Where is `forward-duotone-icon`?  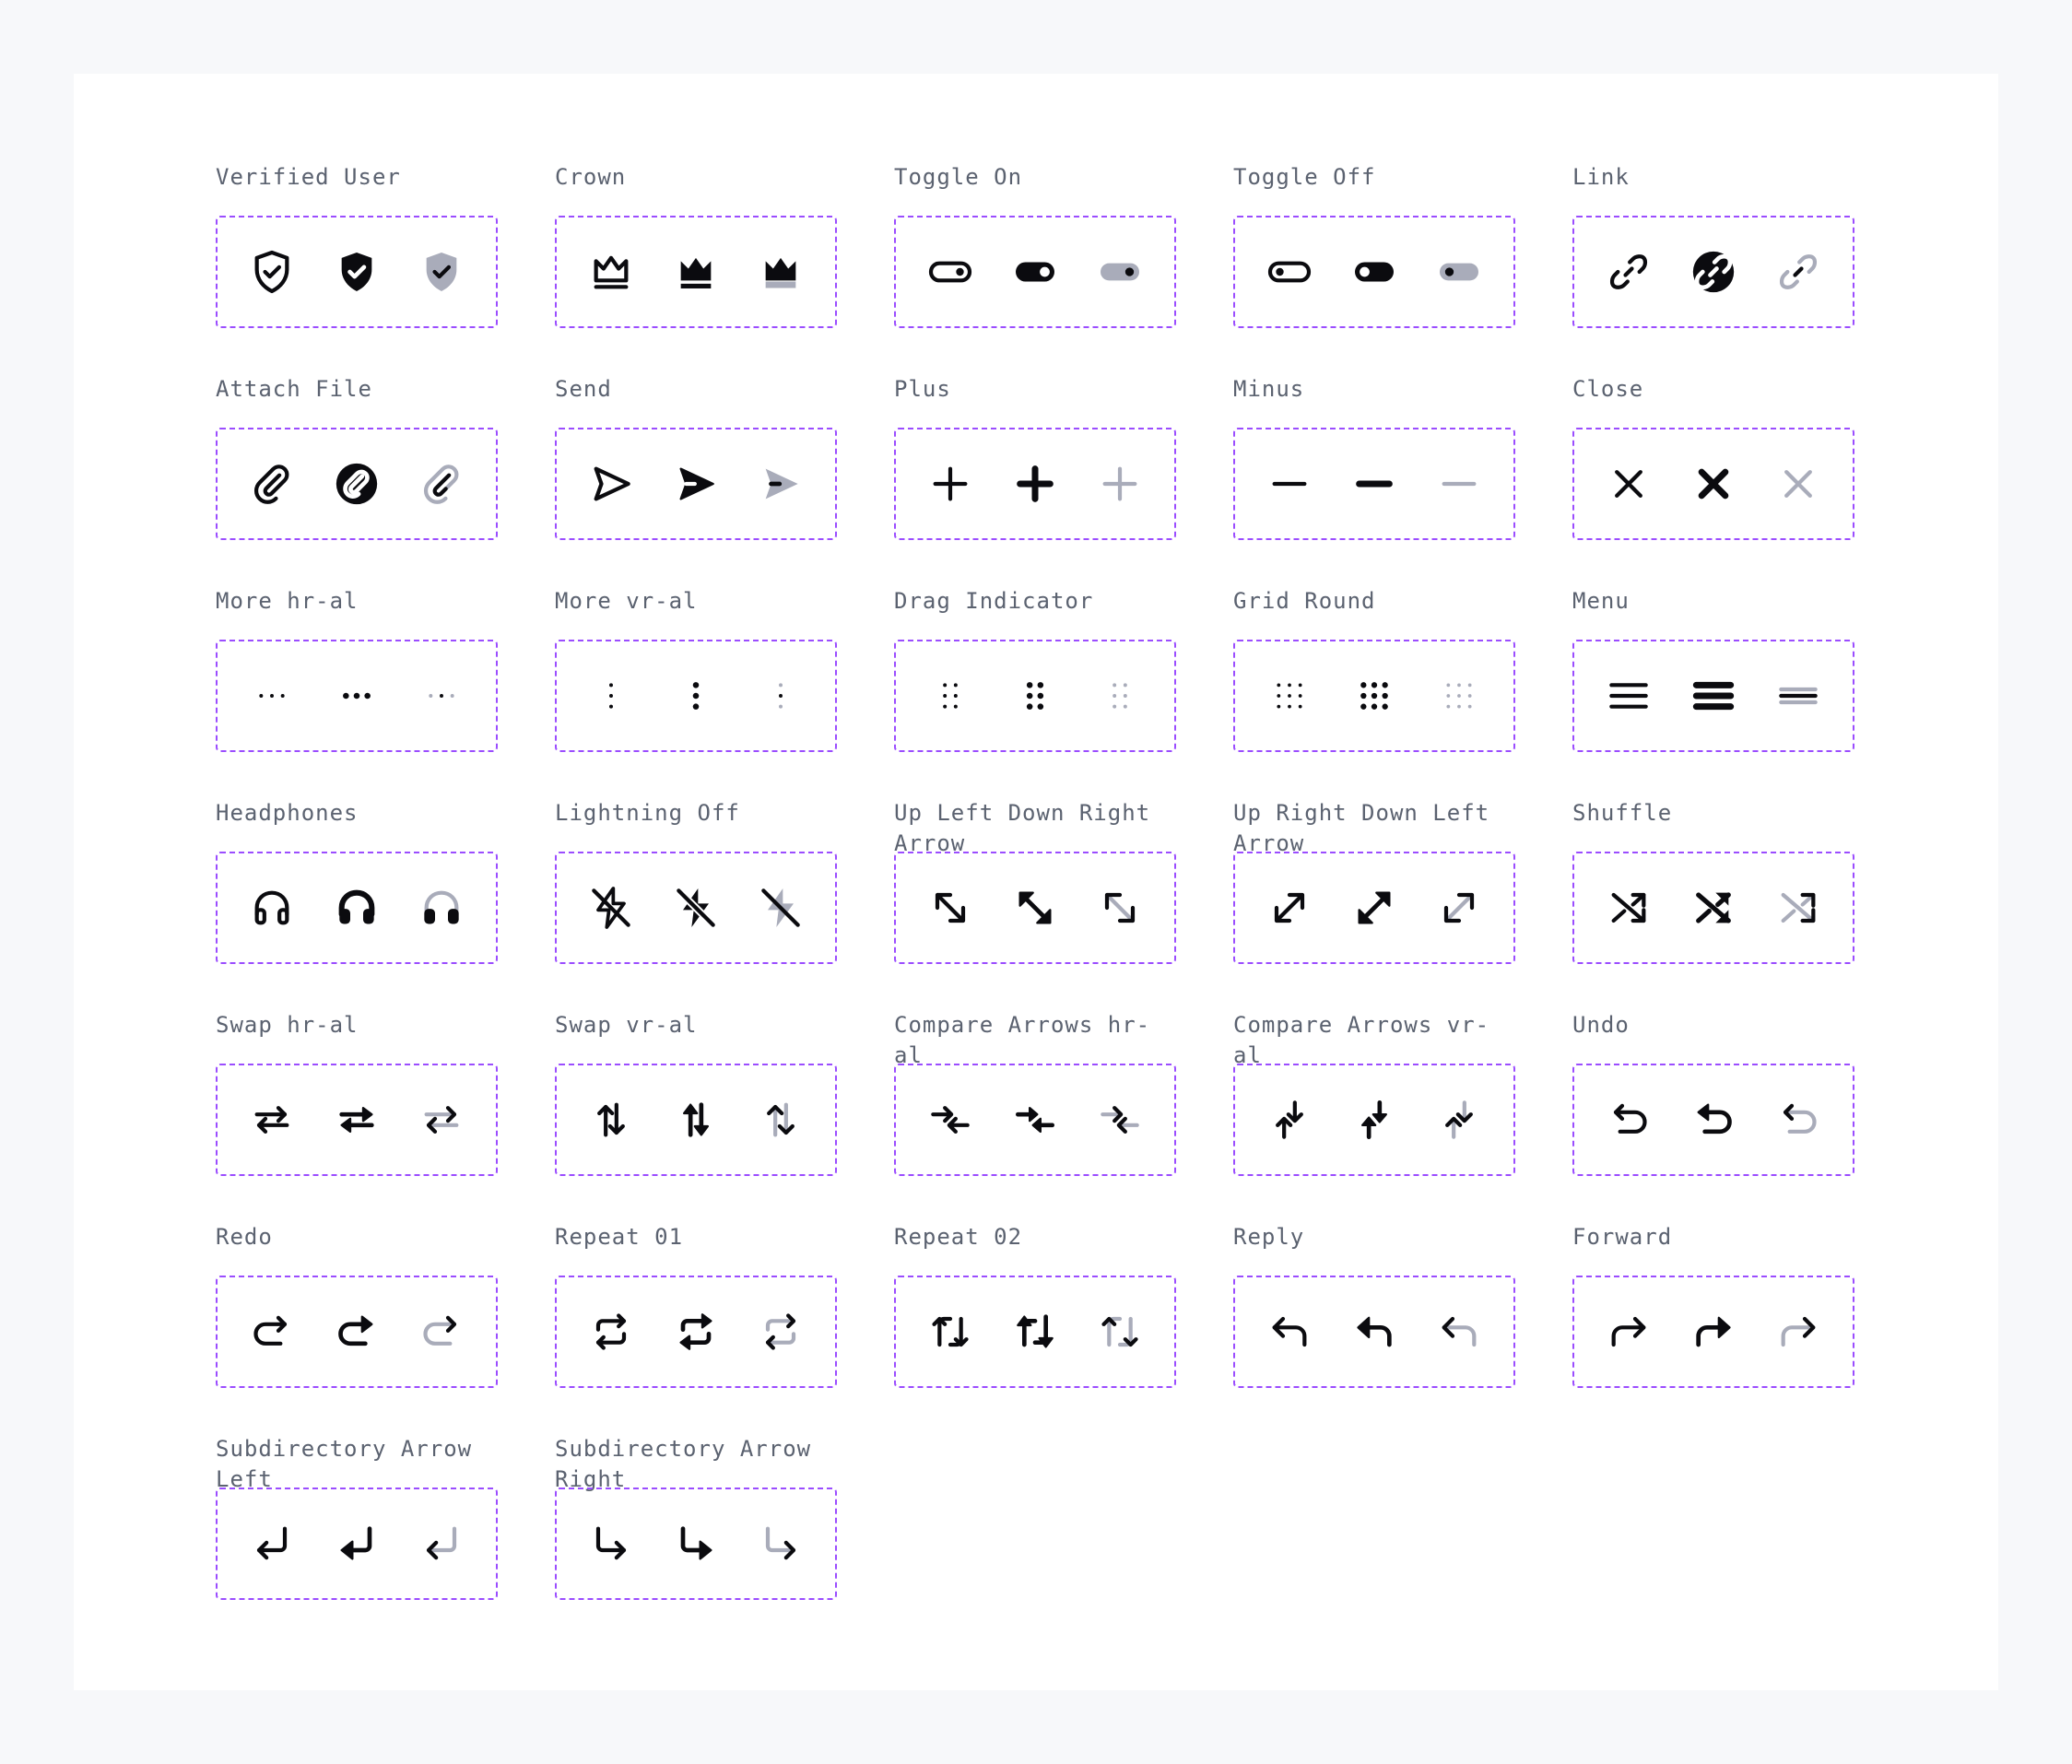
forward-duotone-icon is located at coordinates (1798, 1332).